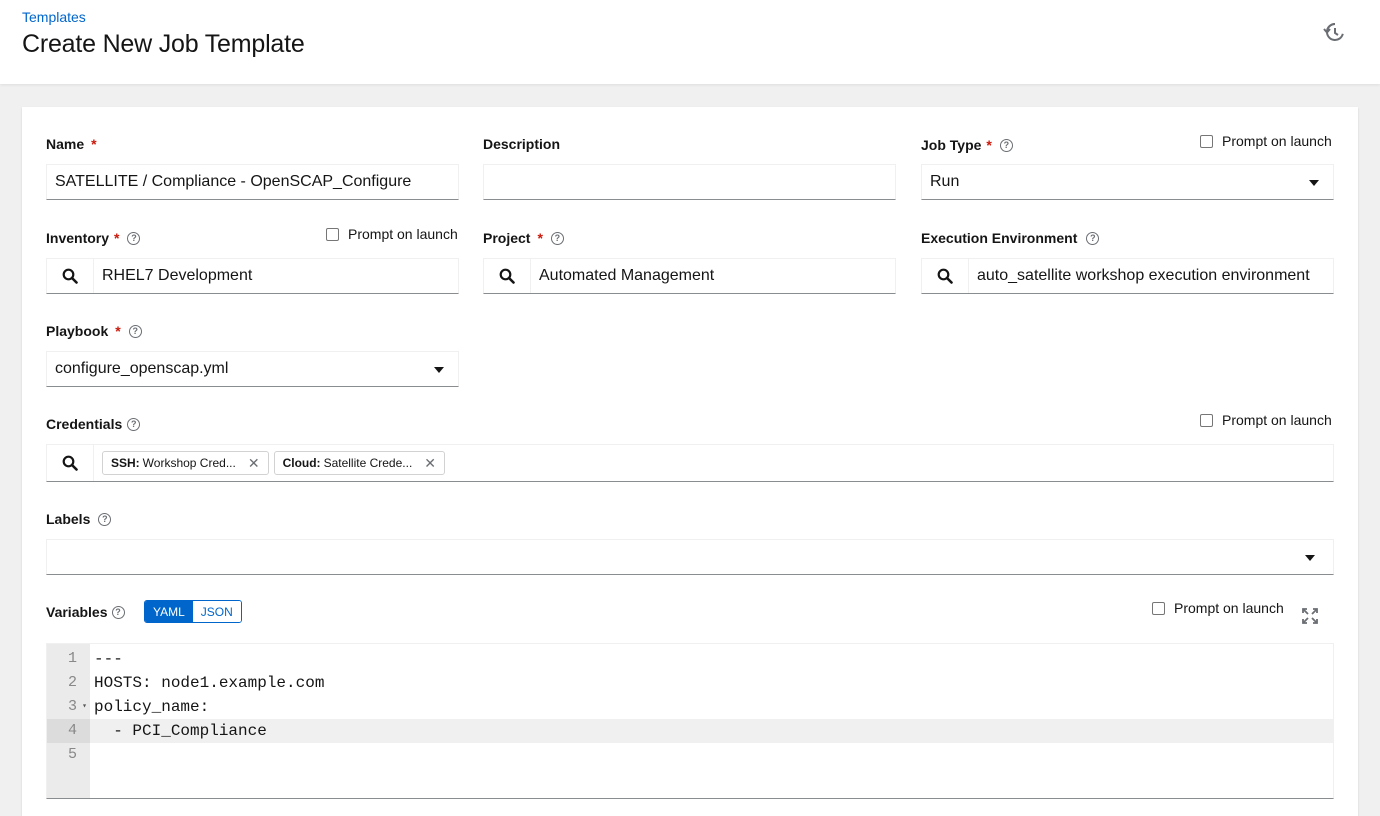  Describe the element at coordinates (690, 683) in the screenshot. I see `code-line: 2 HOSTS: node1.example.com` at that location.